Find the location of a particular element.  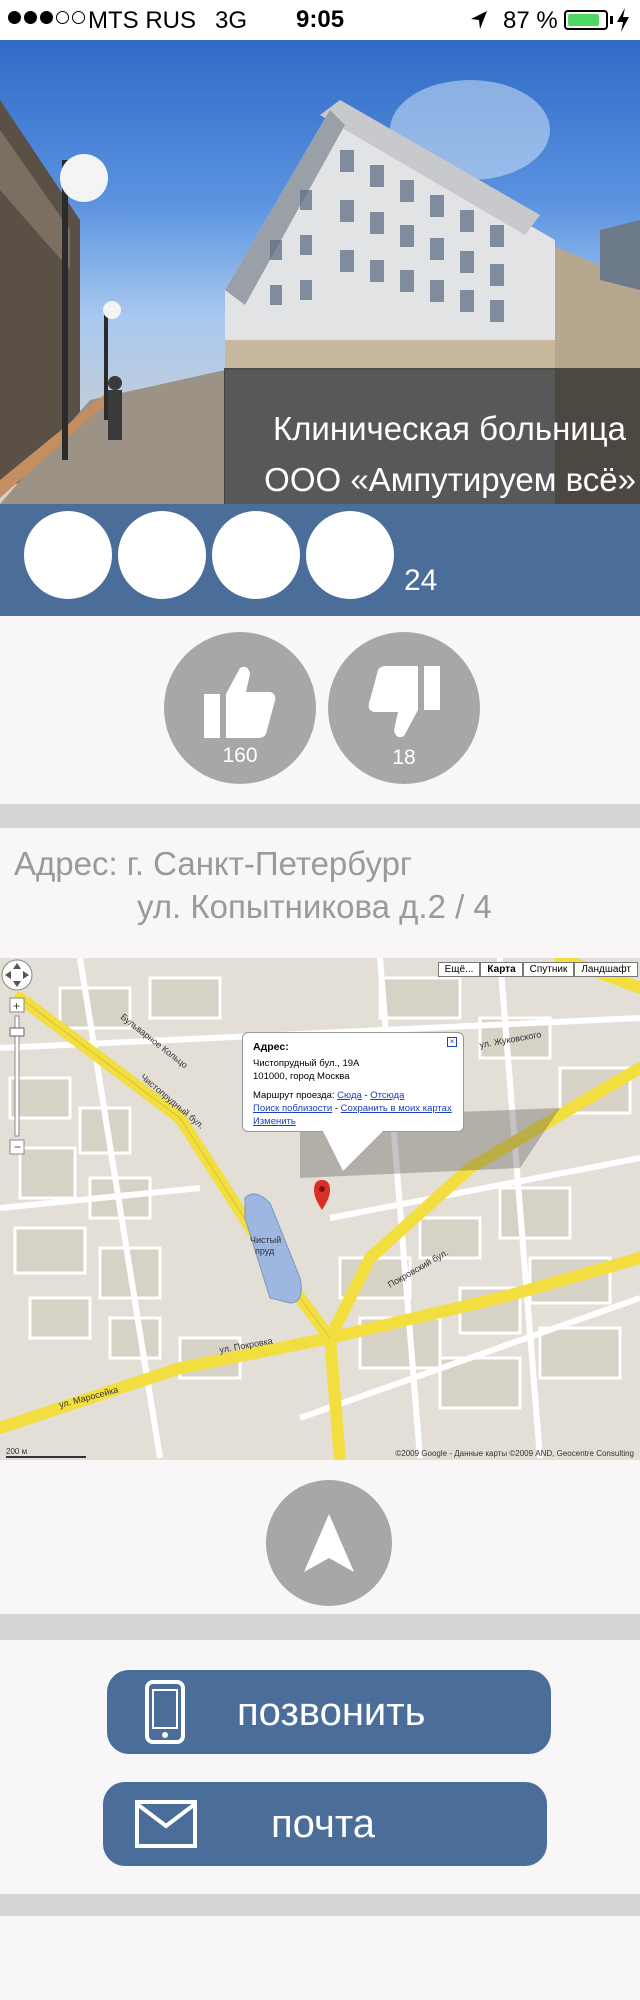

mail-button-label: почта is located at coordinates (323, 1824).